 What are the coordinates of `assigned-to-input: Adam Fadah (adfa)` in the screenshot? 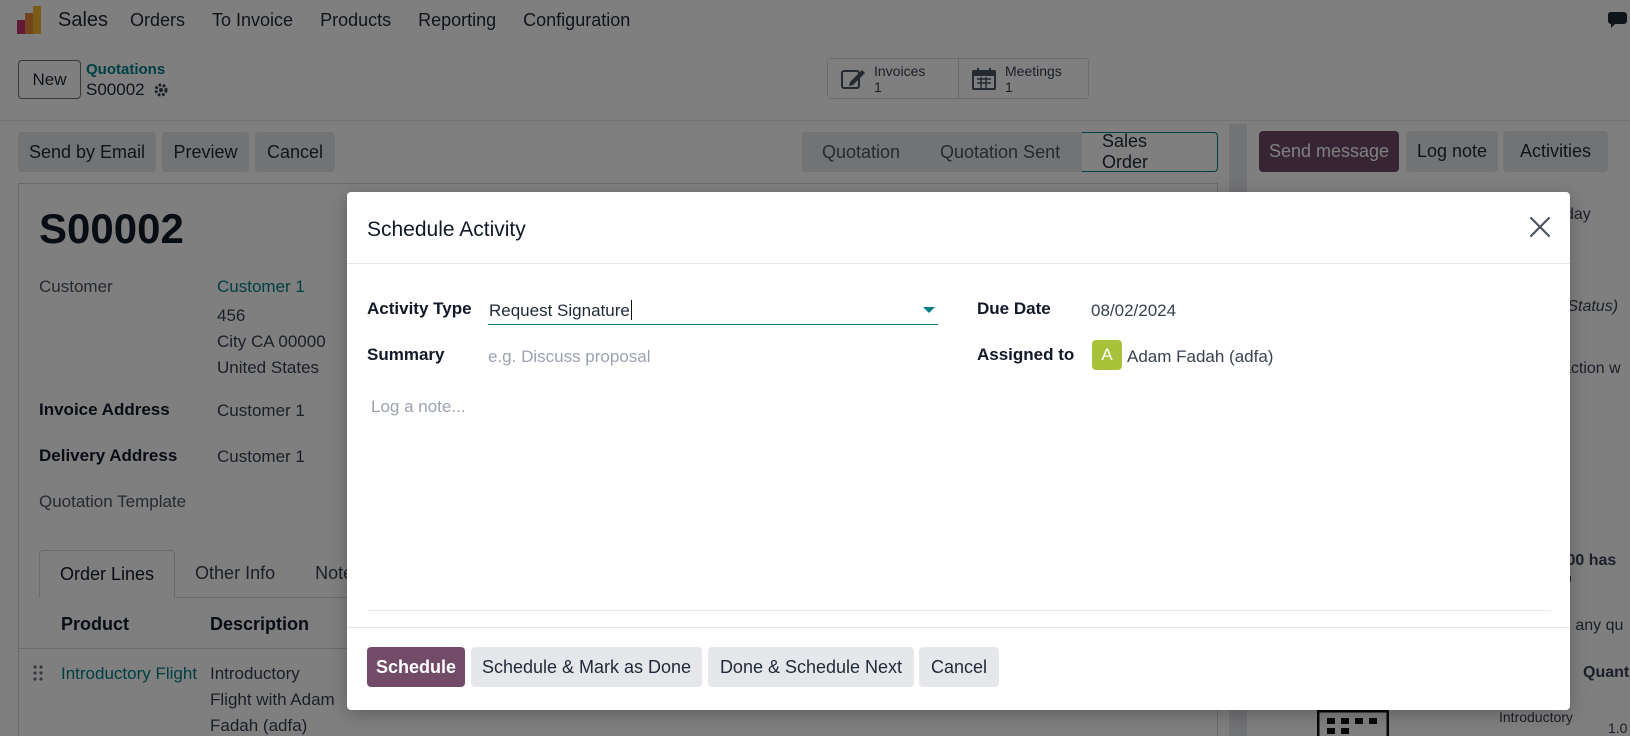 It's located at (1200, 357).